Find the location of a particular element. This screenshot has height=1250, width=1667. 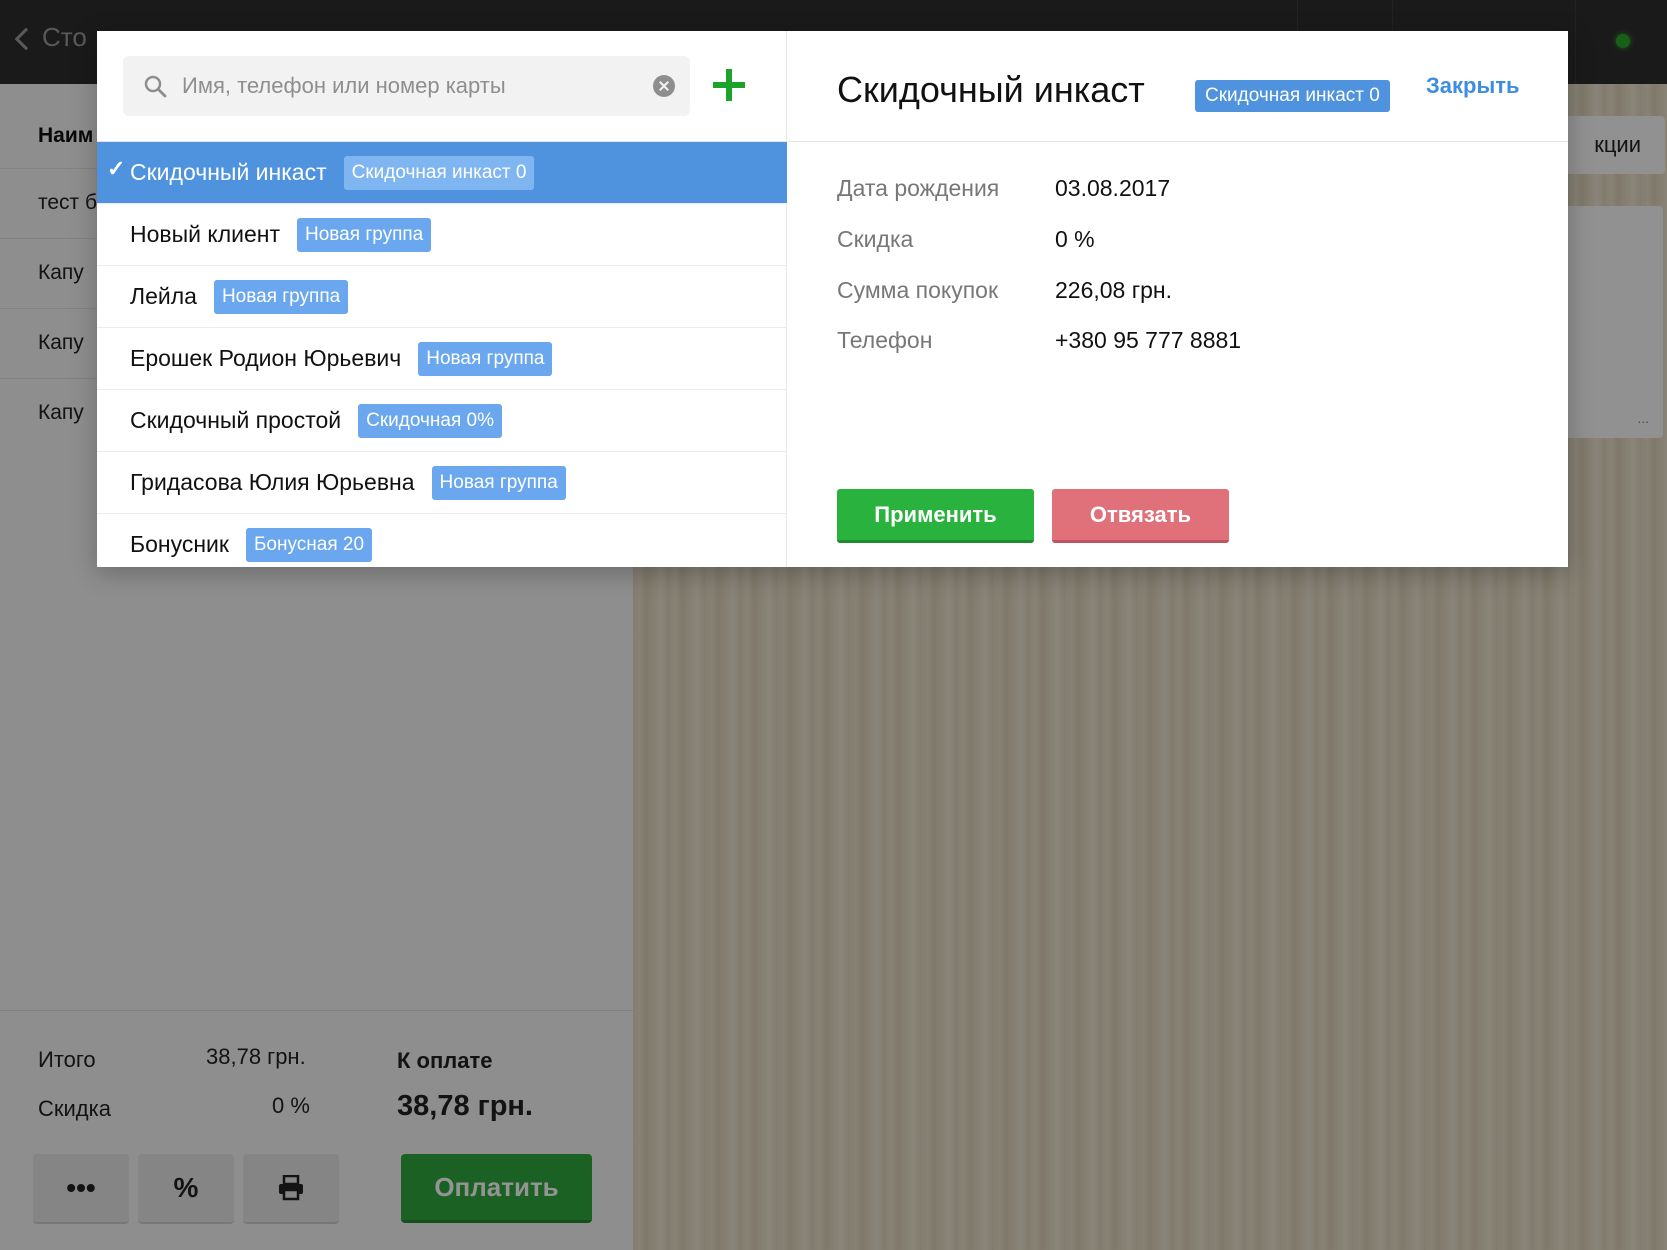

search-icon is located at coordinates (155, 86).